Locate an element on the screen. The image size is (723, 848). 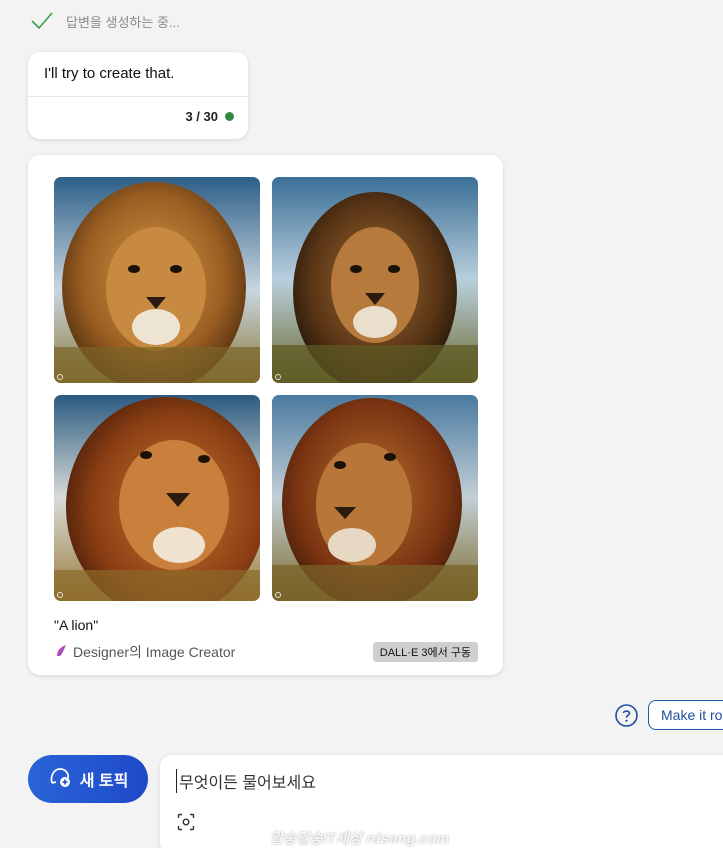
status-dot is located at coordinates (229, 116).